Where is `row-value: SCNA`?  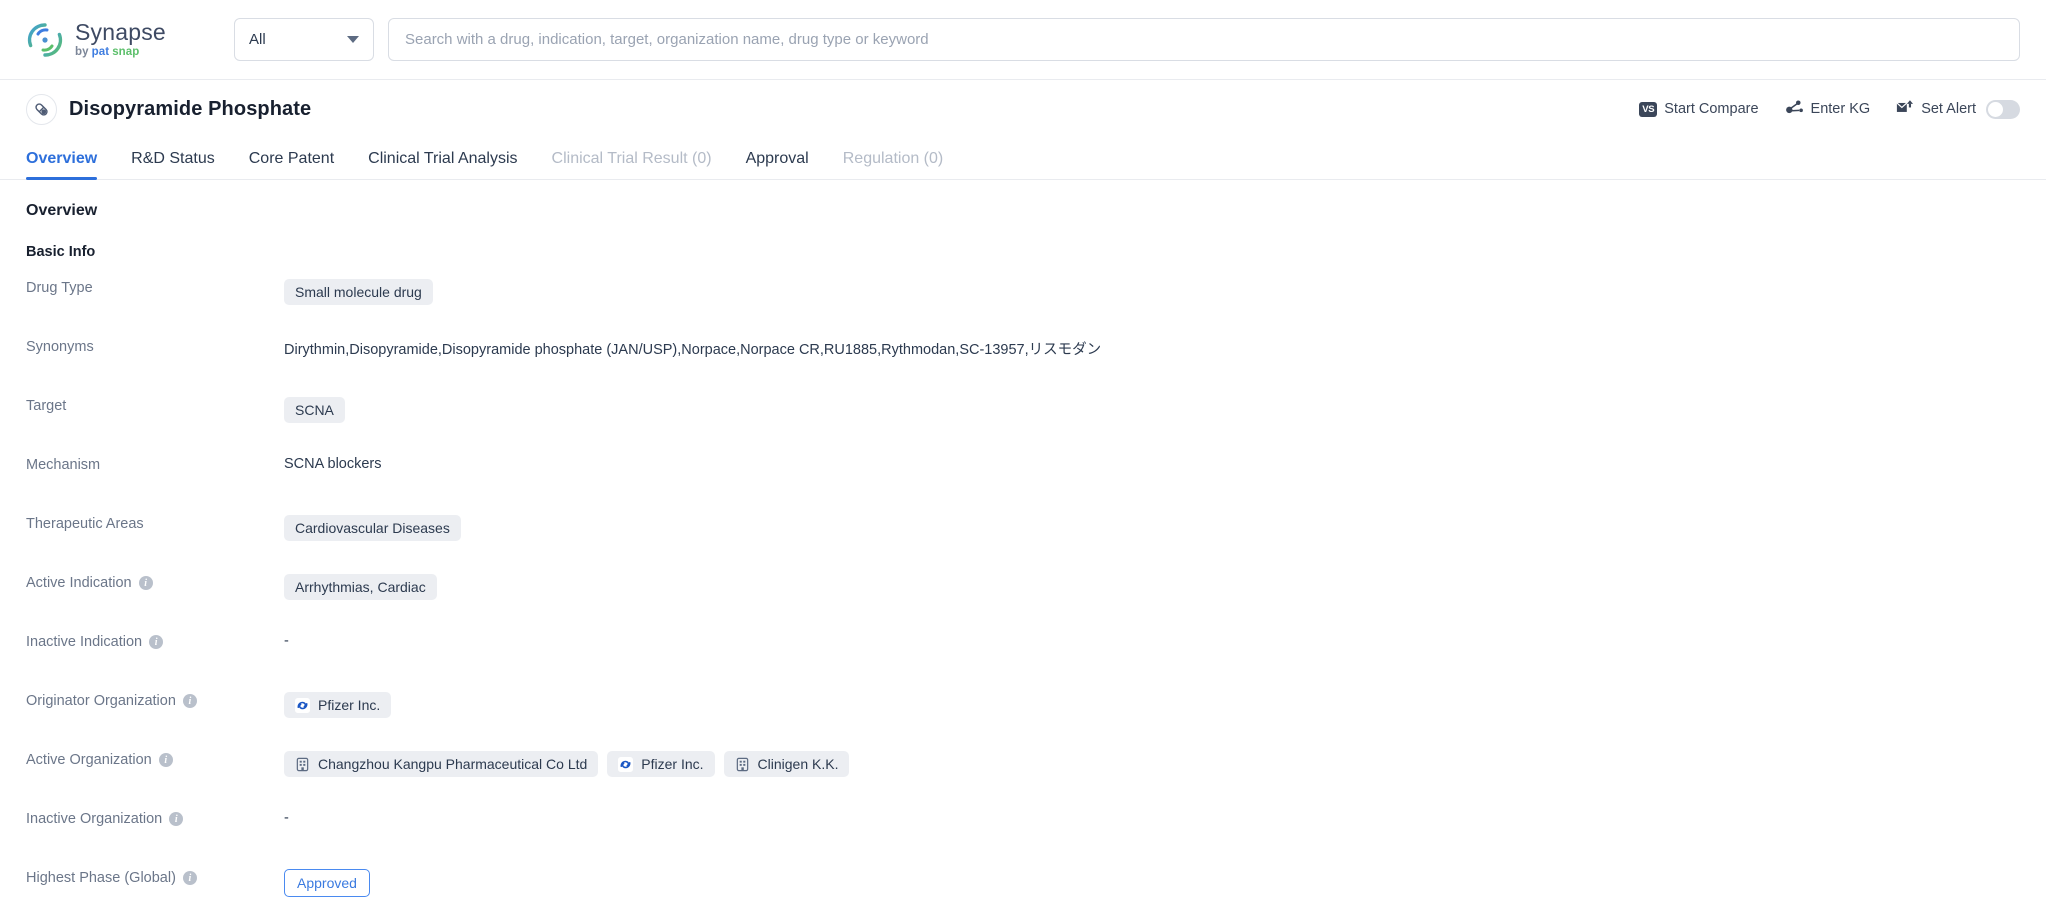 row-value: SCNA is located at coordinates (314, 409).